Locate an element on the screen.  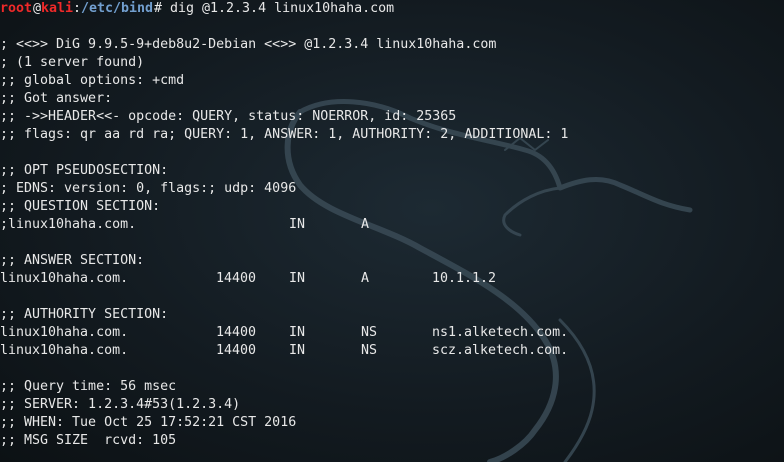
query-time: ;; Query time: 56 msec is located at coordinates (88, 386).